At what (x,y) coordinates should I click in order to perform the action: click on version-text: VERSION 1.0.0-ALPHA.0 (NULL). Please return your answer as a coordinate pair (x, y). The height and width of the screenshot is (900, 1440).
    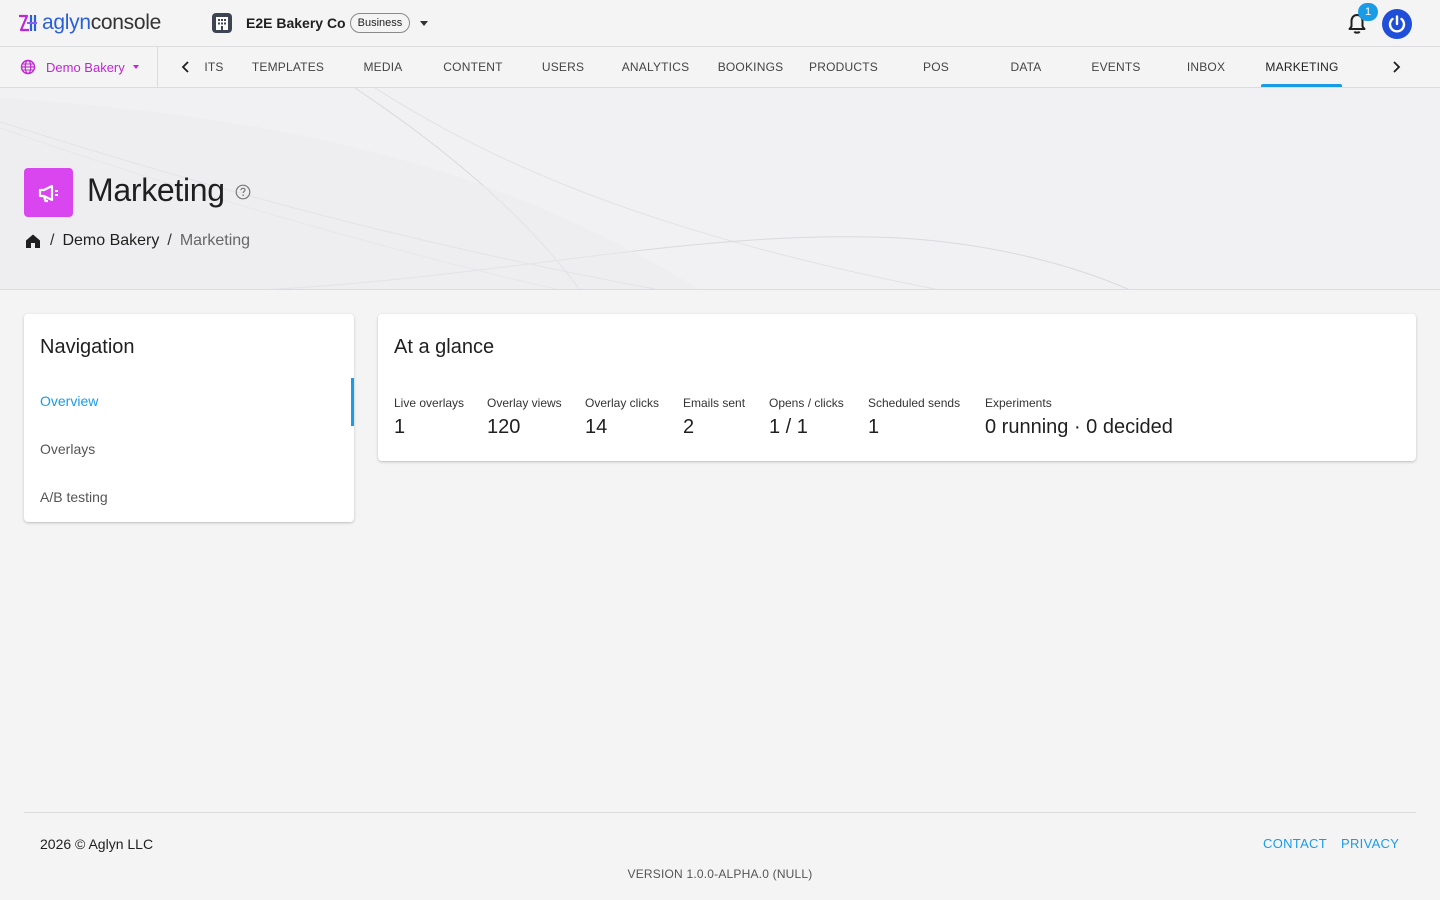
    Looking at the image, I should click on (720, 874).